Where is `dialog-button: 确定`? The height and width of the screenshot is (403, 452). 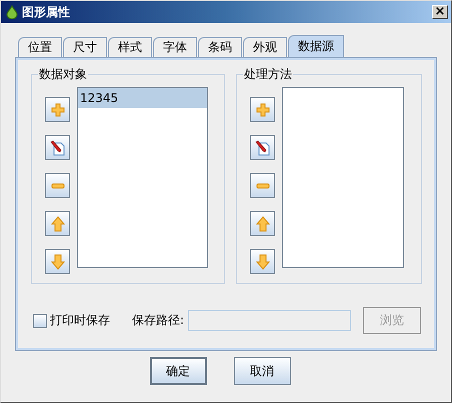
dialog-button: 确定 is located at coordinates (178, 371).